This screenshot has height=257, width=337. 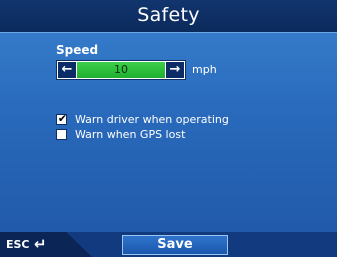 I want to click on warn-operating-checkbox: ✔, so click(x=62, y=118).